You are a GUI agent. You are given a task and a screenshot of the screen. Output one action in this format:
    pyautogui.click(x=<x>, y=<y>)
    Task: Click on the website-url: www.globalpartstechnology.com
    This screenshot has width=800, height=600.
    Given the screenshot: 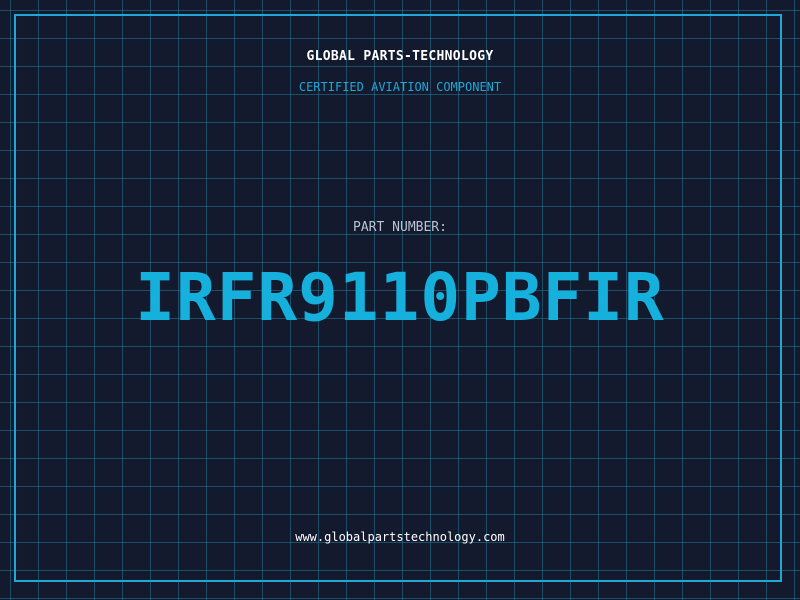 What is the action you would take?
    pyautogui.click(x=400, y=537)
    